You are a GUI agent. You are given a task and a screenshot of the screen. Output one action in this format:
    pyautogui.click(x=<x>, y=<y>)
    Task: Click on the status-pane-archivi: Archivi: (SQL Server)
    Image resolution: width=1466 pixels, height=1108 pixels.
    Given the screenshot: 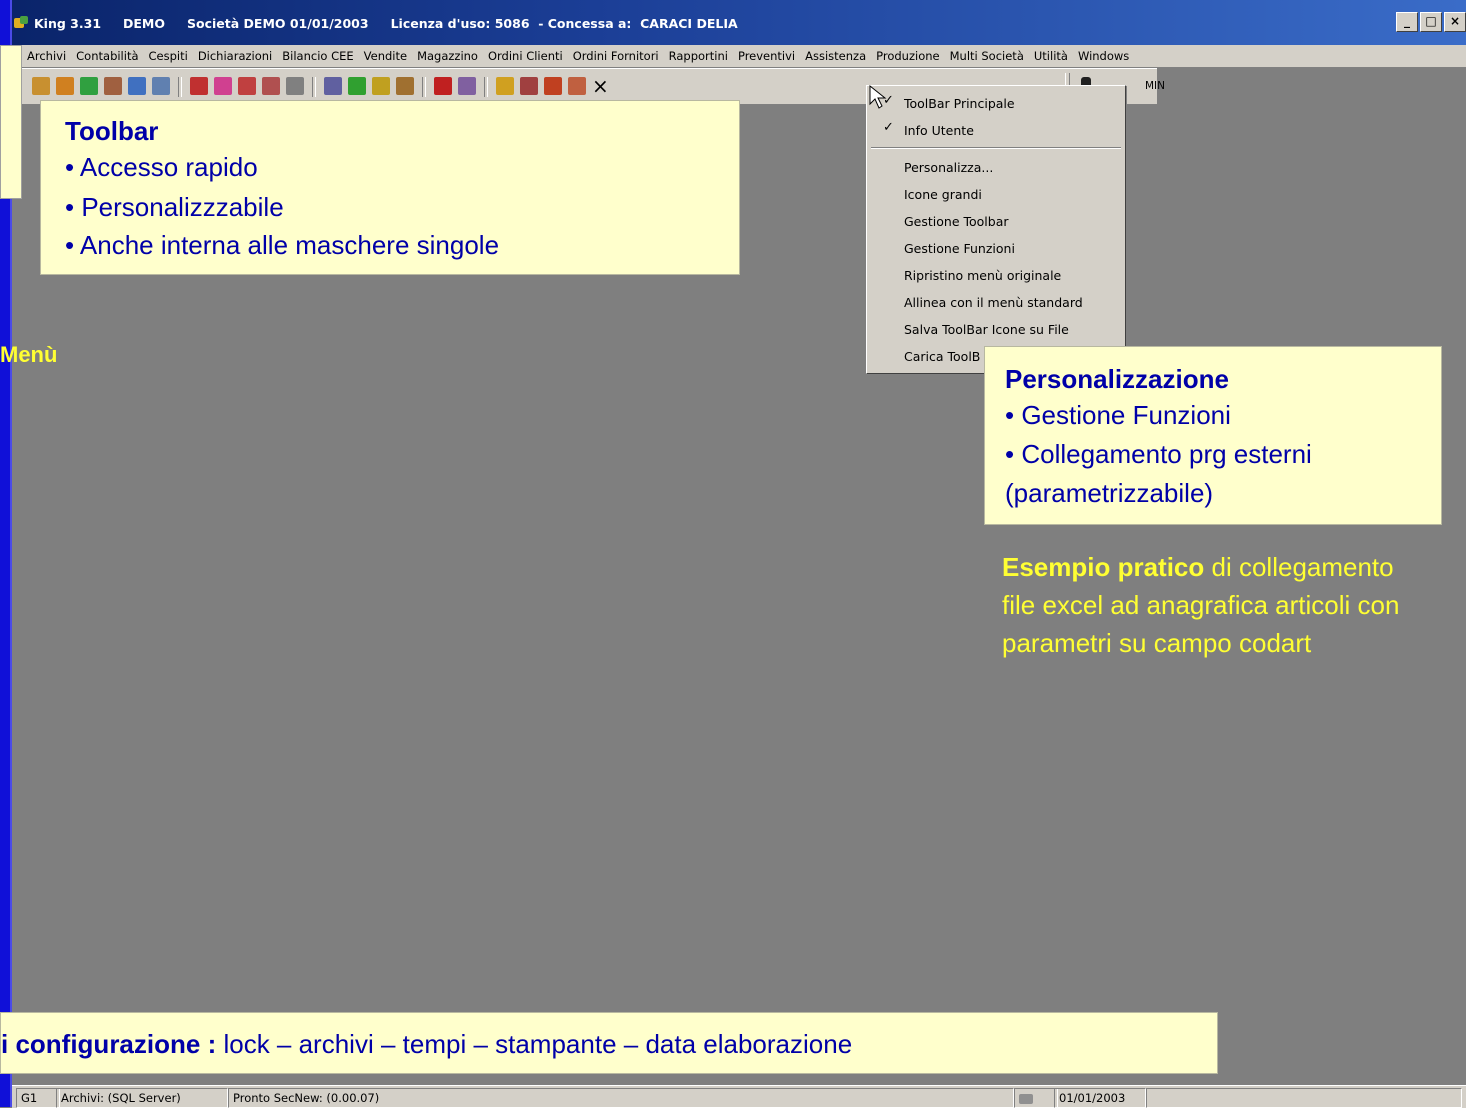 What is the action you would take?
    pyautogui.click(x=142, y=1098)
    